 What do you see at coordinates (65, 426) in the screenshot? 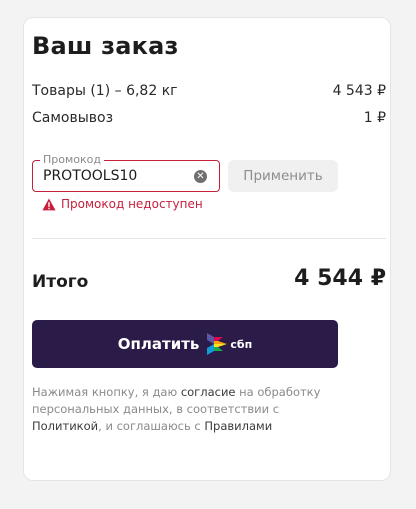
I see `policy-link: Политикой` at bounding box center [65, 426].